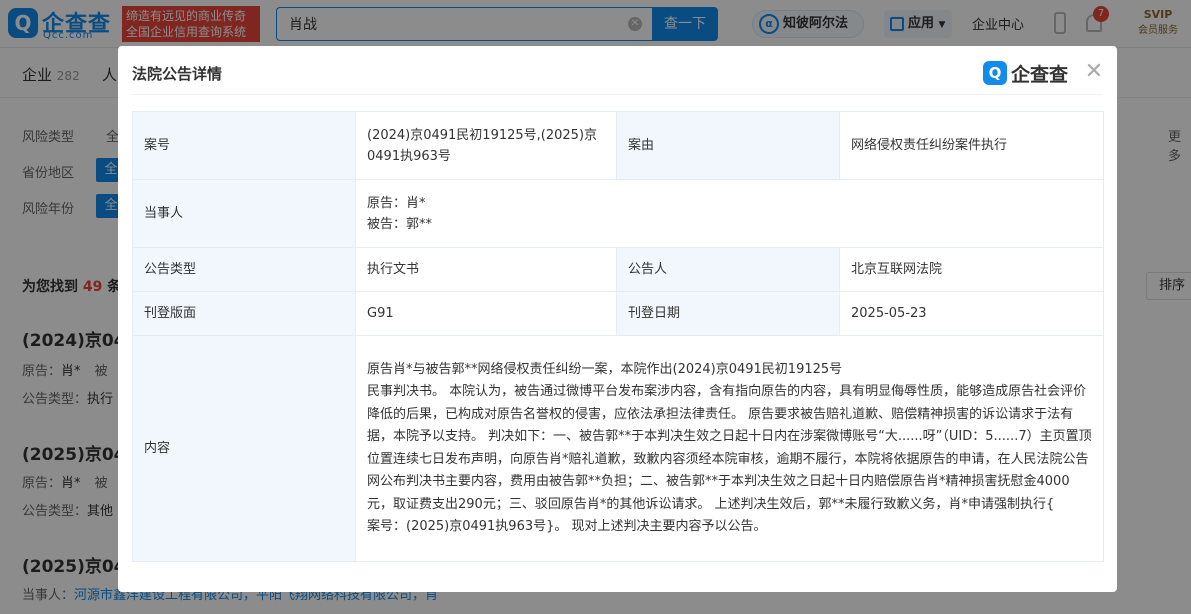  What do you see at coordinates (971, 313) in the screenshot?
I see `publish-date-value: 2025-05-23` at bounding box center [971, 313].